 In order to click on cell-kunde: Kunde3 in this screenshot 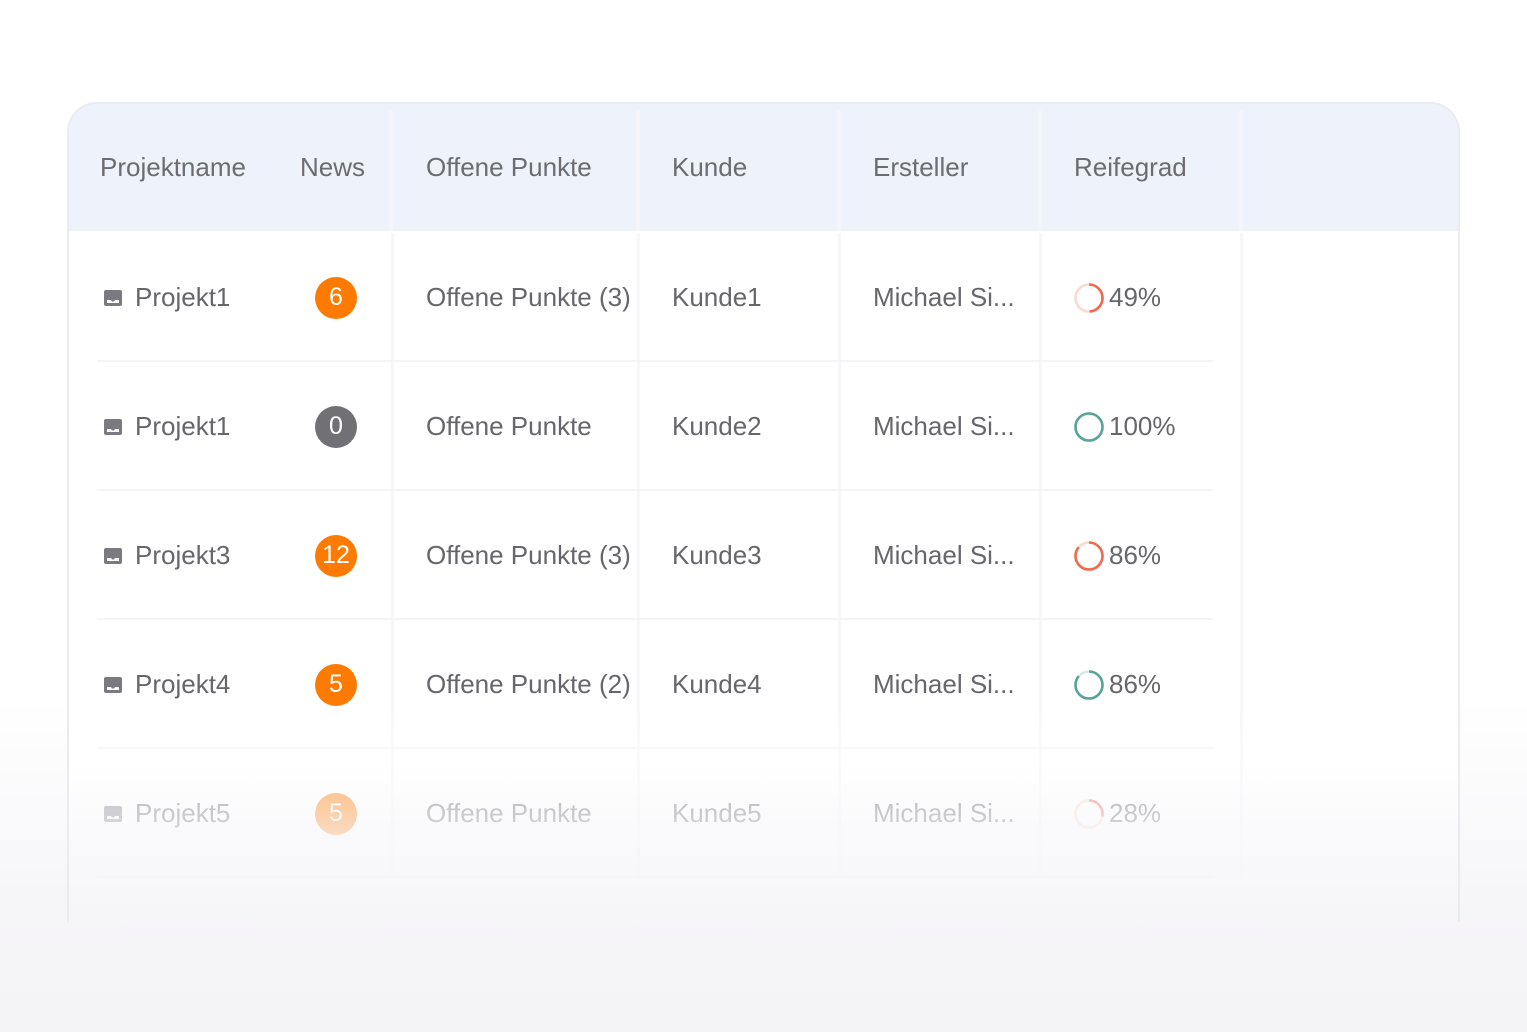, I will do `click(717, 555)`.